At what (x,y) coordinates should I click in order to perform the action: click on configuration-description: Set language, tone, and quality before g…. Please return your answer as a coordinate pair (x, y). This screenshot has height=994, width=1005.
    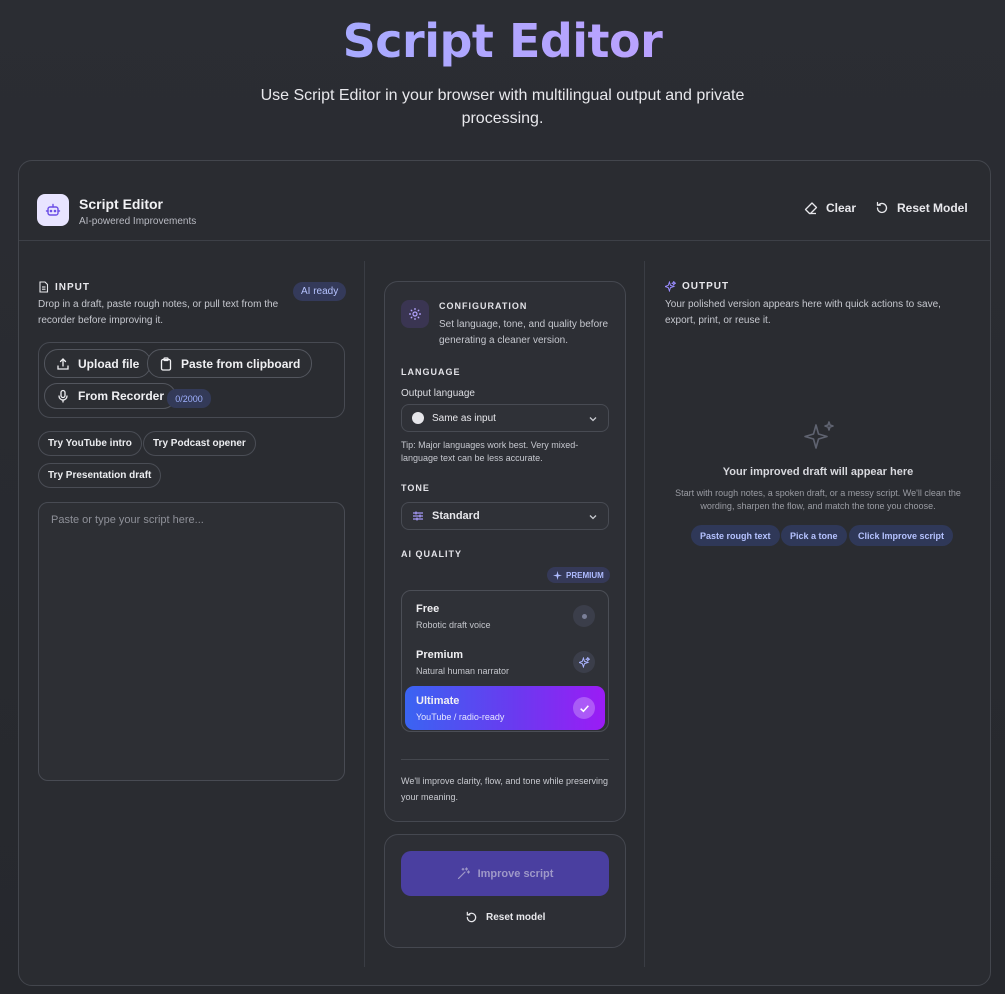
    Looking at the image, I should click on (524, 332).